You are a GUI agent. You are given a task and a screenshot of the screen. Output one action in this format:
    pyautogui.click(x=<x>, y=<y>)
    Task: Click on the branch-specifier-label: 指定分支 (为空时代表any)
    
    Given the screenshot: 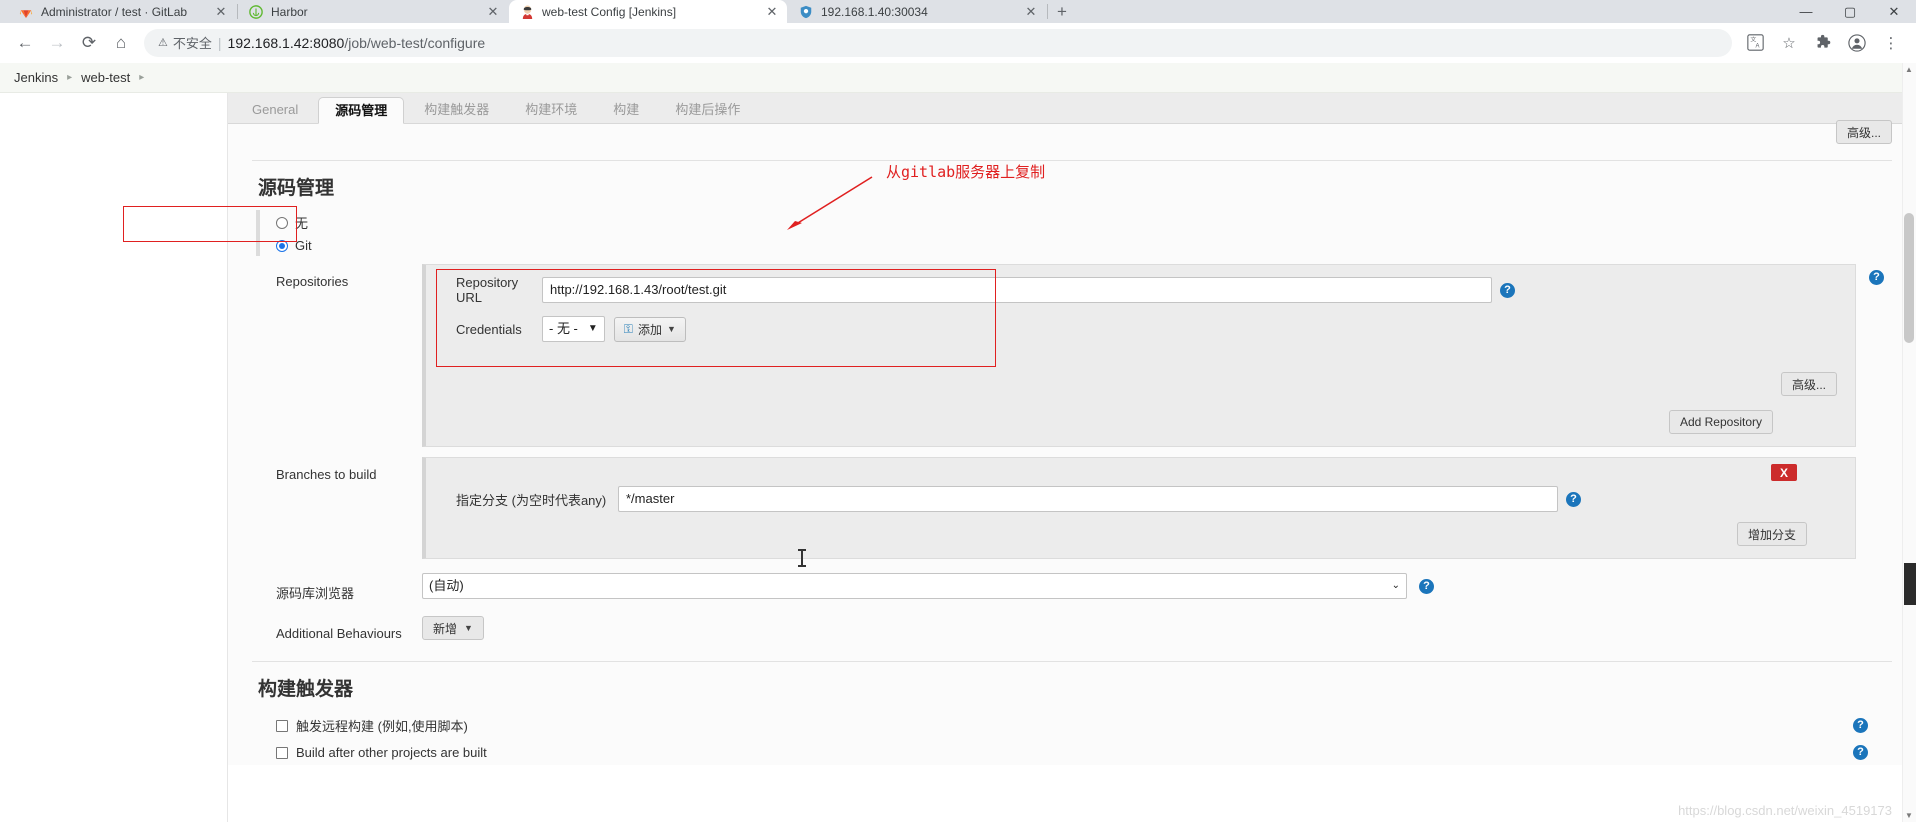 What is the action you would take?
    pyautogui.click(x=531, y=500)
    